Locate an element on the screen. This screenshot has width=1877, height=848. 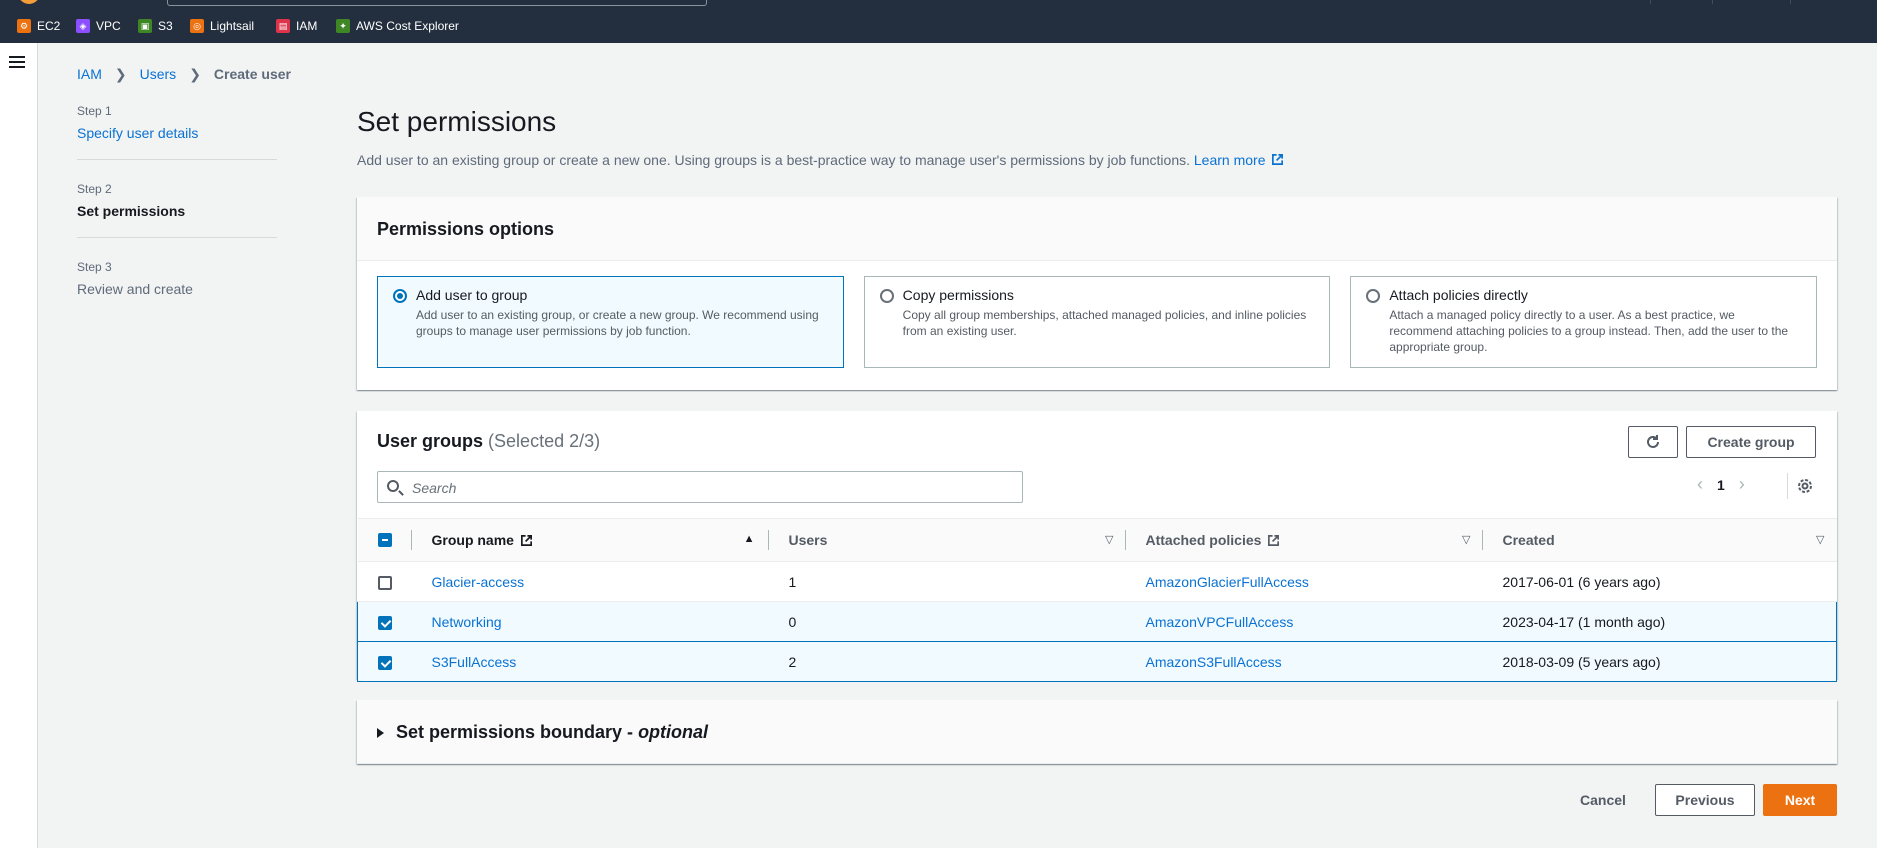
step-number: Step 3 is located at coordinates (94, 267).